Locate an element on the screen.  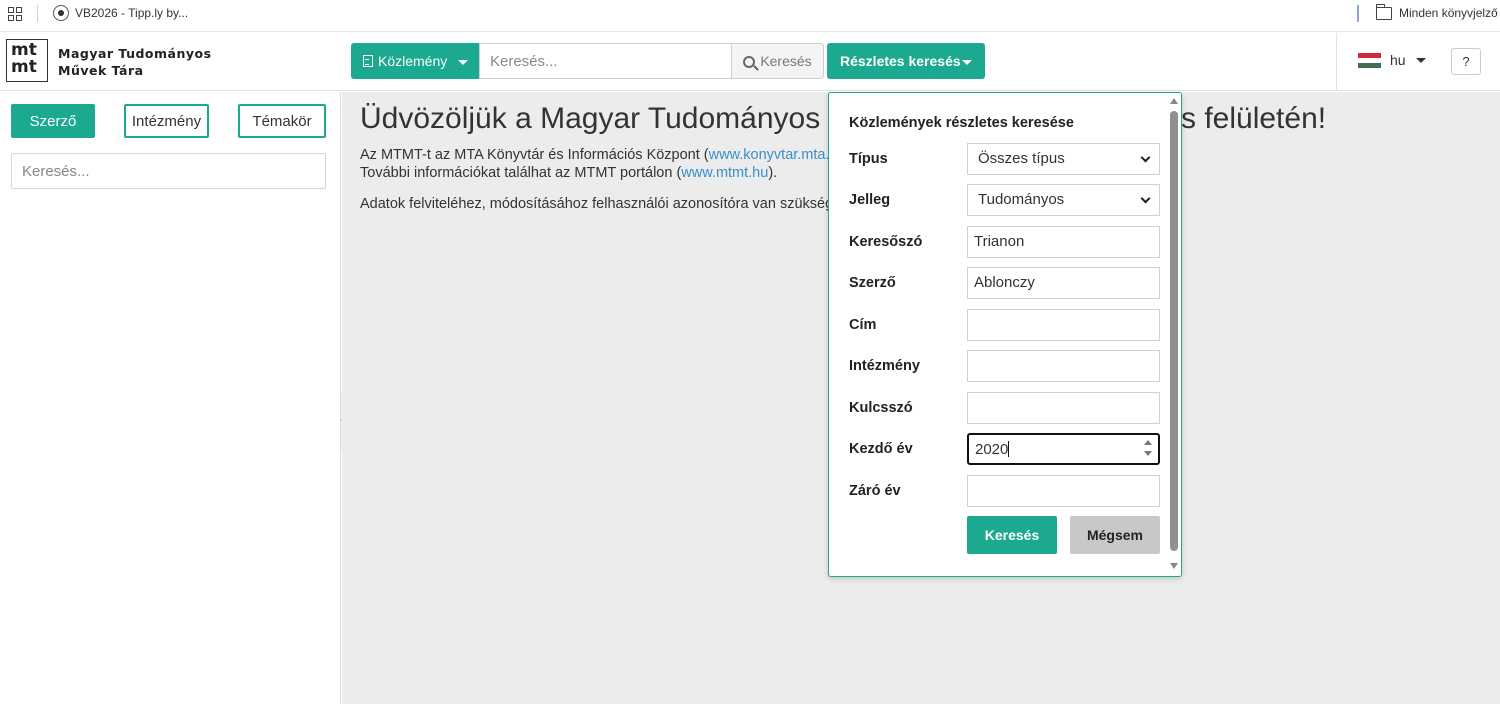
type-select: Összes típus is located at coordinates (1063, 159).